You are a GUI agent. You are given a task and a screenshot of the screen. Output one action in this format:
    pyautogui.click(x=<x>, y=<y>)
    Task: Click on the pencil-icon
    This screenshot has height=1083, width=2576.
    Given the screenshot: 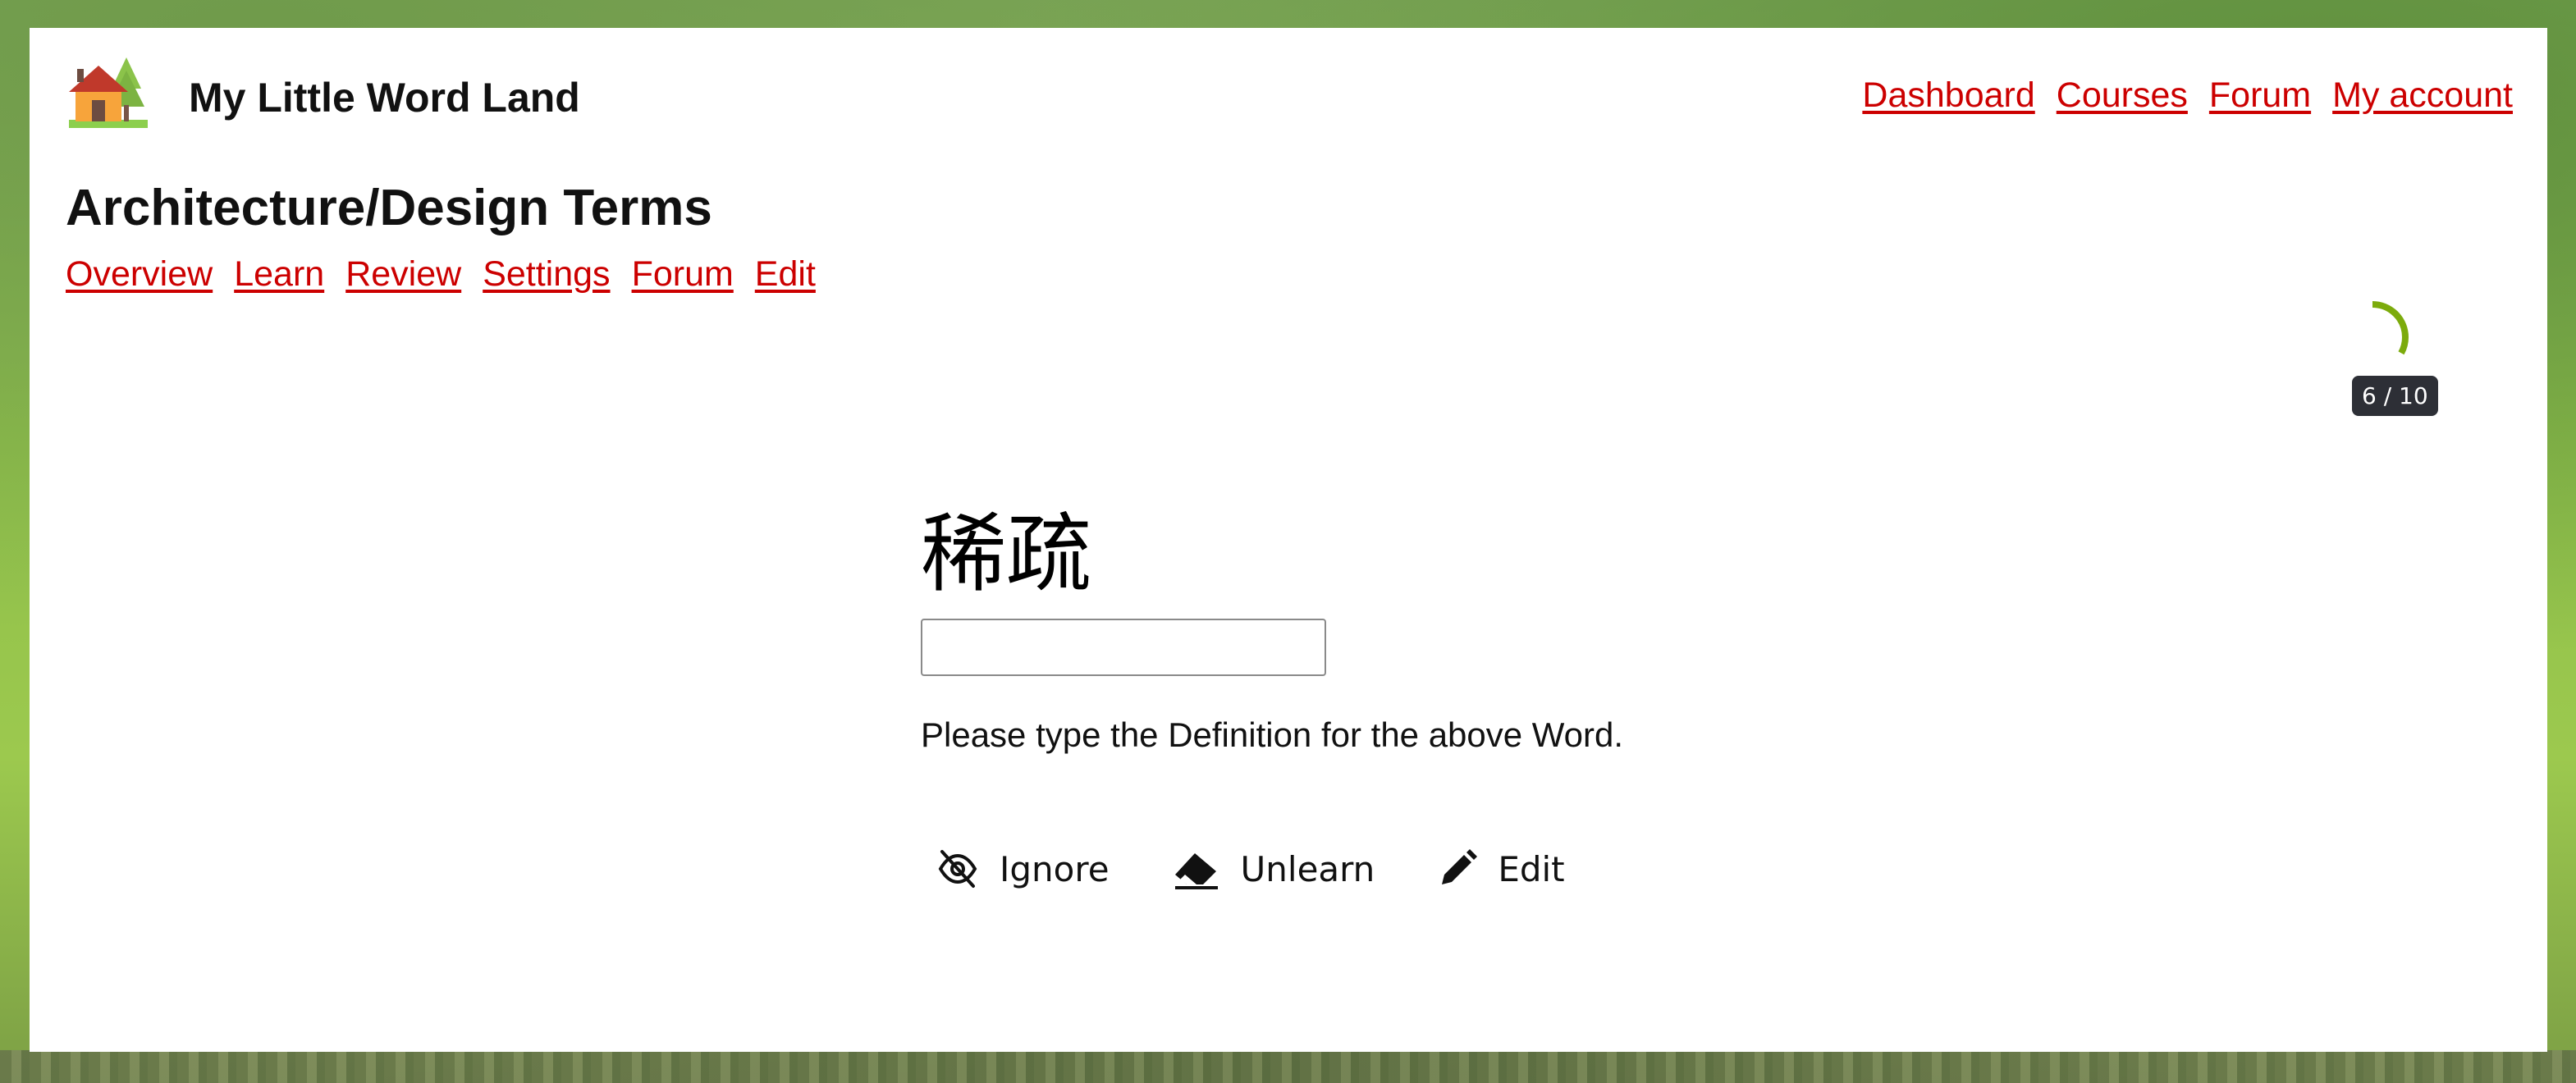 What is the action you would take?
    pyautogui.click(x=1460, y=866)
    